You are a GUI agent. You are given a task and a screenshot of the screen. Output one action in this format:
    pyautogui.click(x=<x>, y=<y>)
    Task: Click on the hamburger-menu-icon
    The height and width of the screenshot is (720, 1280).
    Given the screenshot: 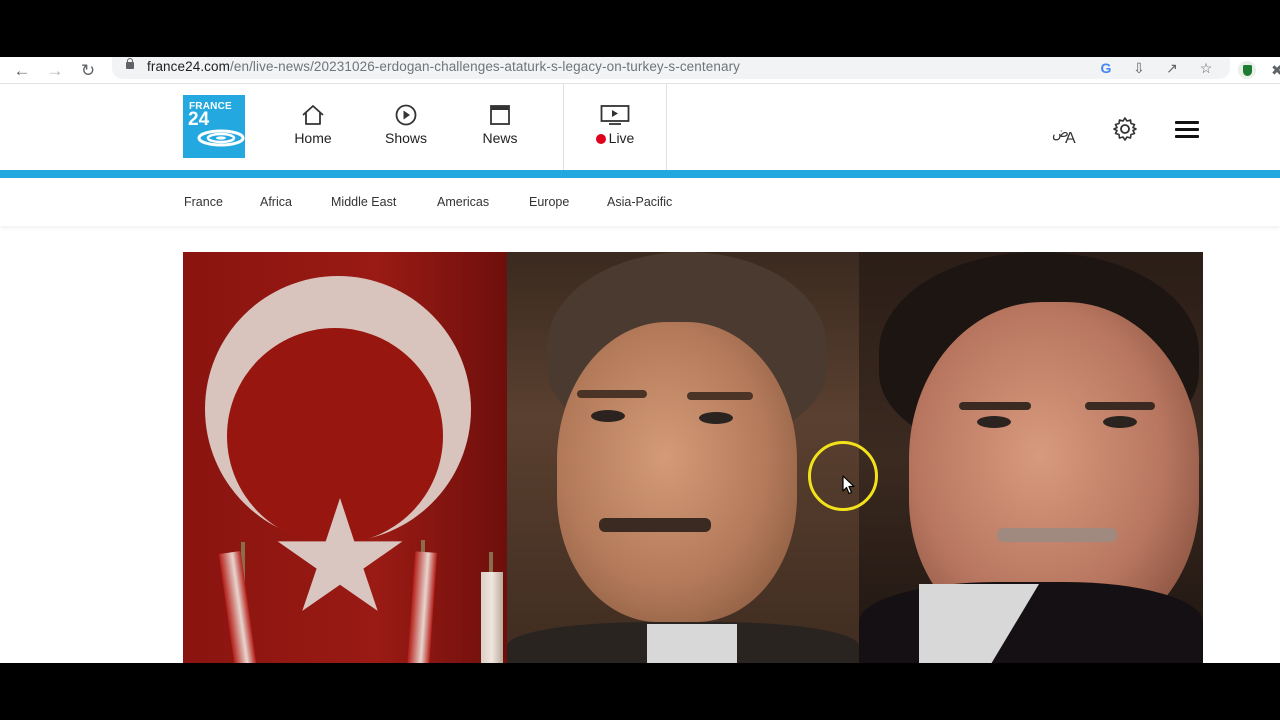 What is the action you would take?
    pyautogui.click(x=1187, y=129)
    